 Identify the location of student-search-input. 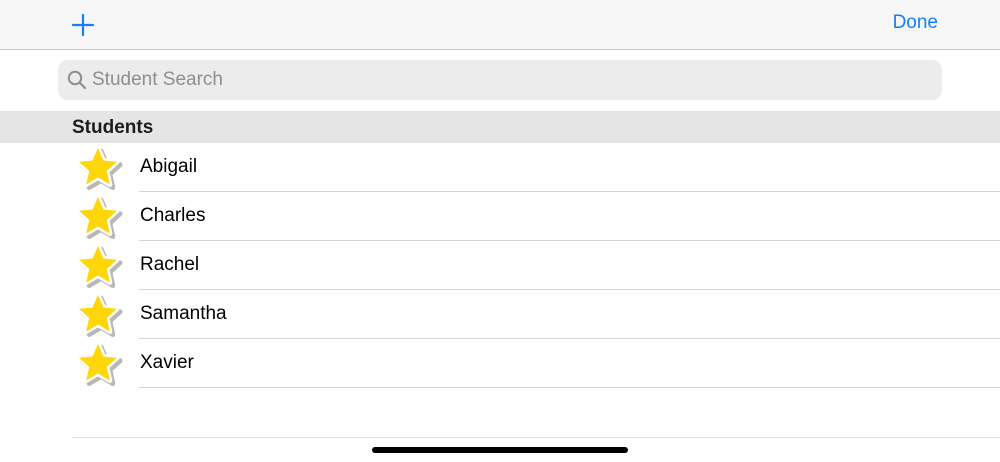
(502, 80).